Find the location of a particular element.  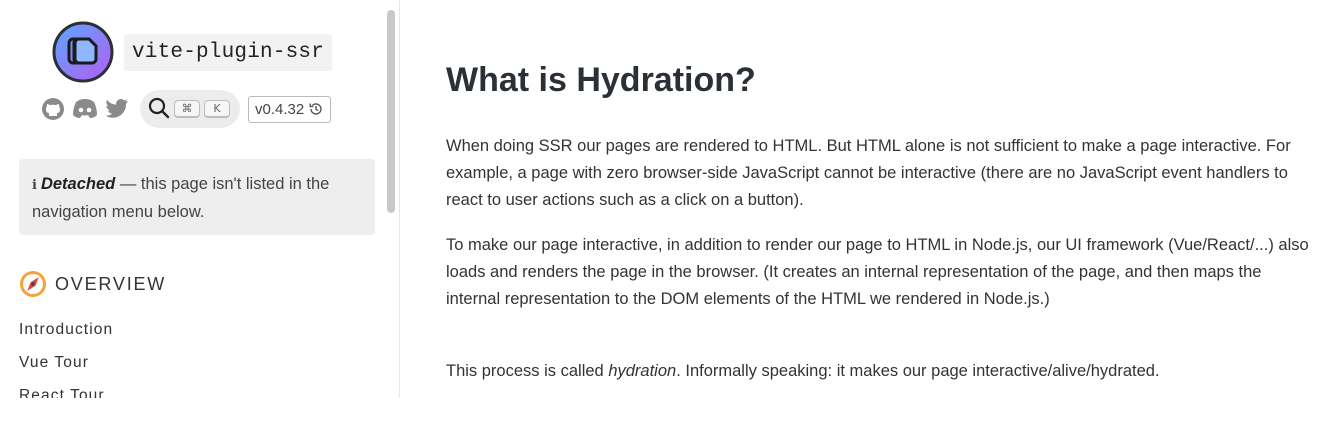

section-overview: OVERVIEW is located at coordinates (92, 284).